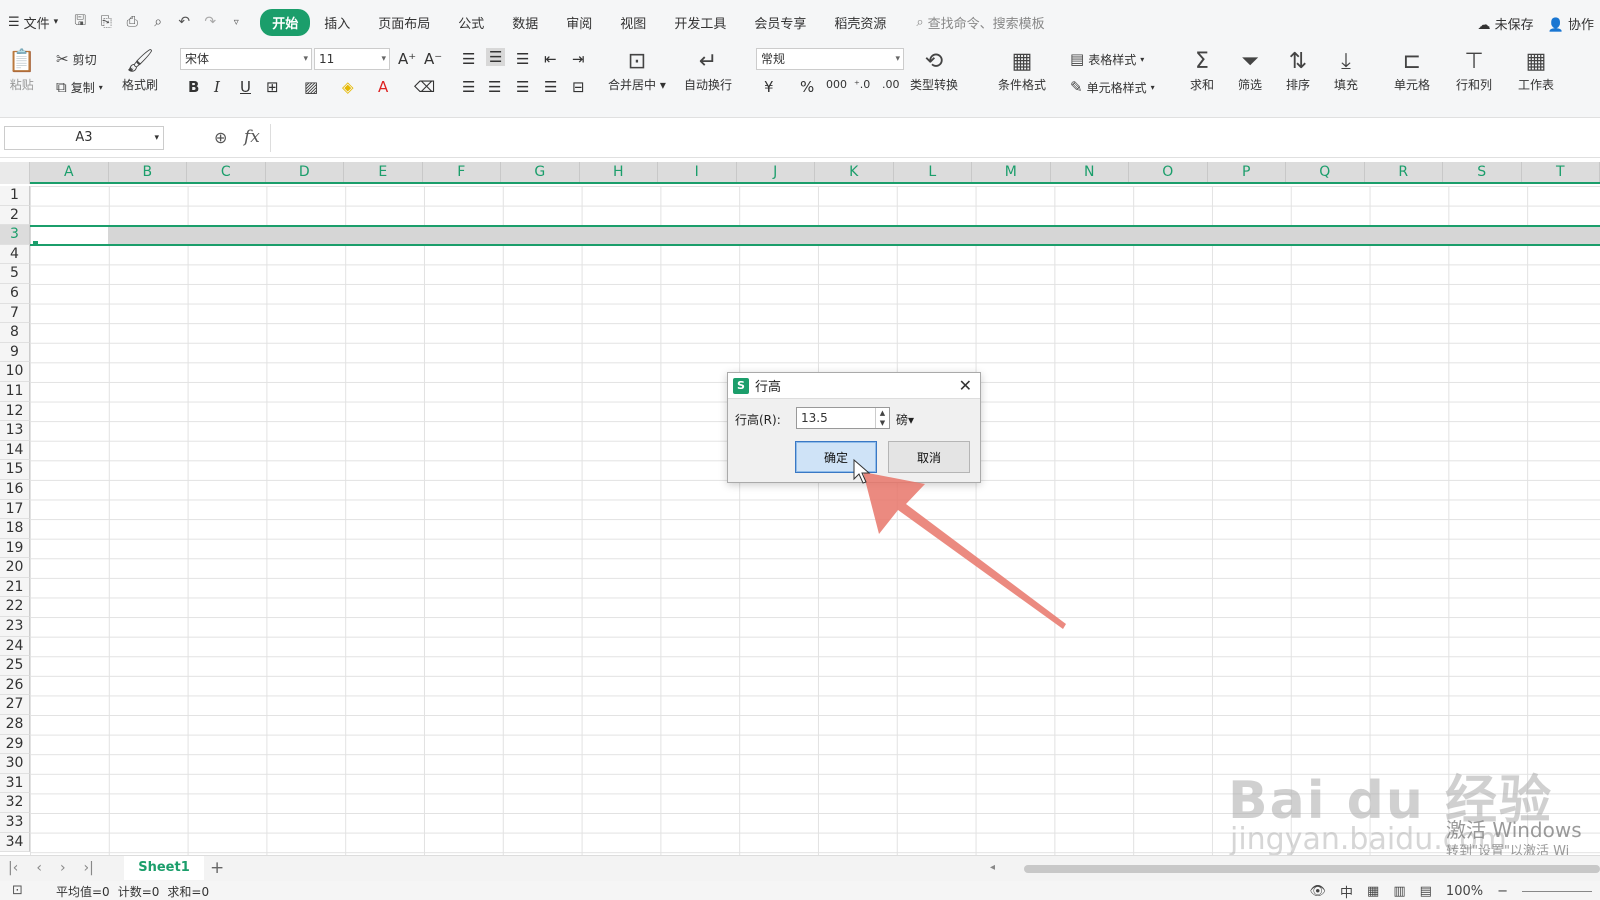 The width and height of the screenshot is (1600, 900). I want to click on row-header: 21, so click(15, 587).